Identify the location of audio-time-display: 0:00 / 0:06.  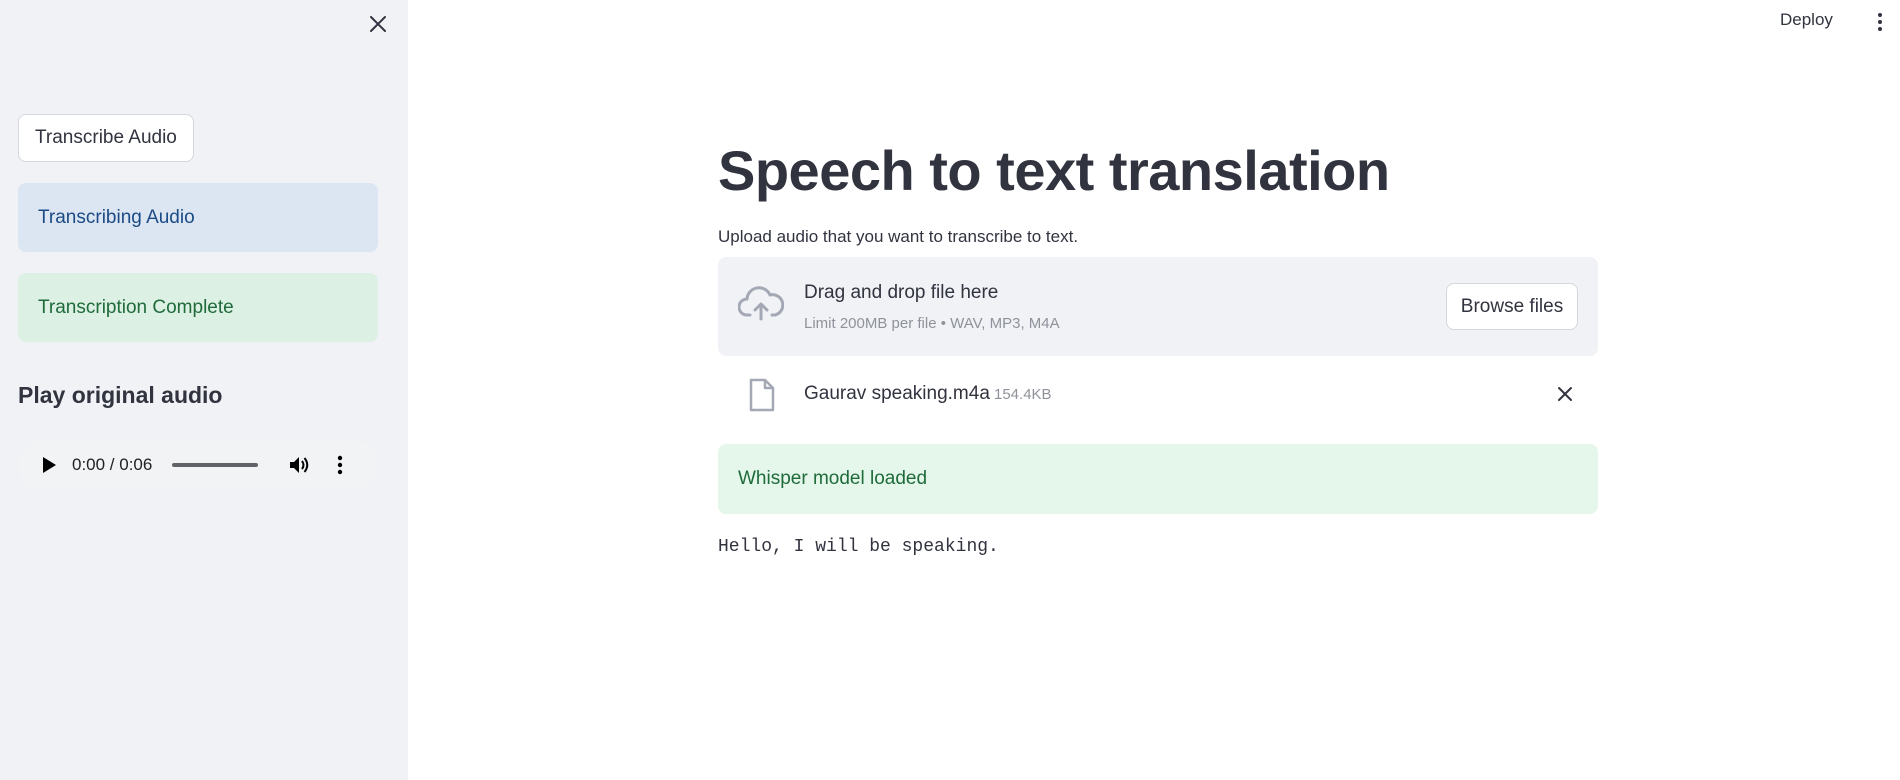
(112, 464).